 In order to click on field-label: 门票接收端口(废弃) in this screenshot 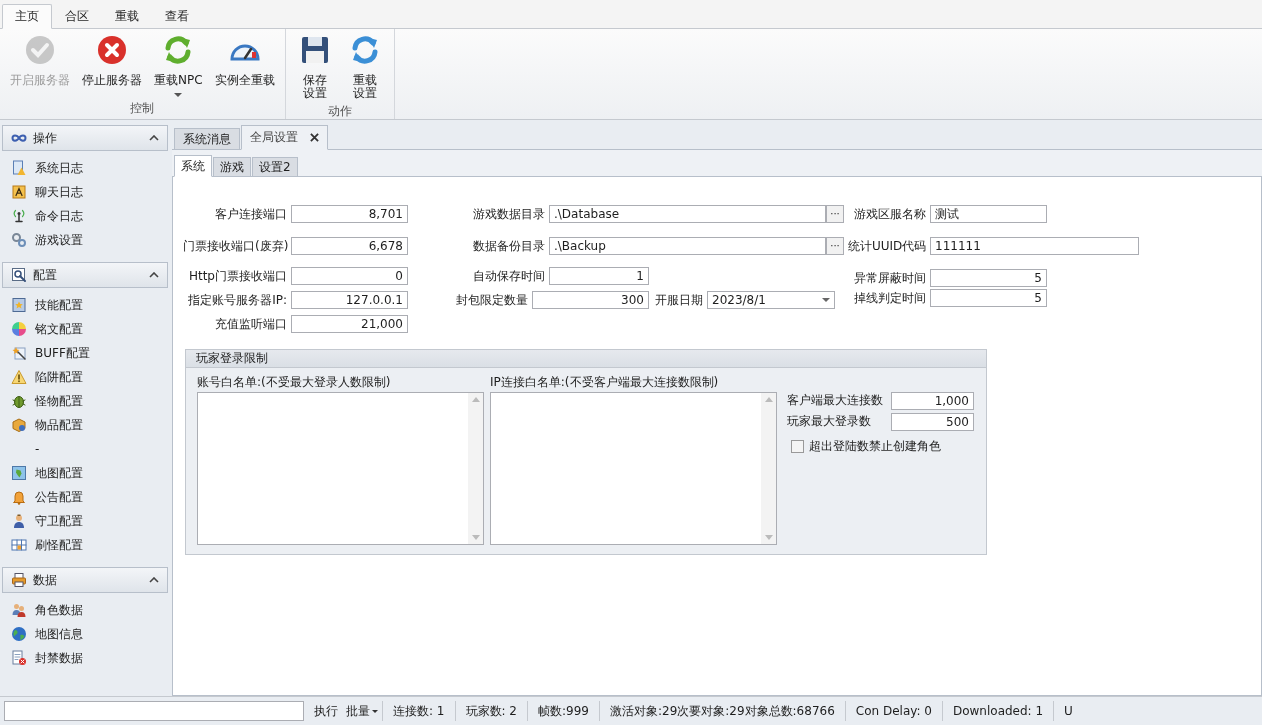, I will do `click(236, 246)`.